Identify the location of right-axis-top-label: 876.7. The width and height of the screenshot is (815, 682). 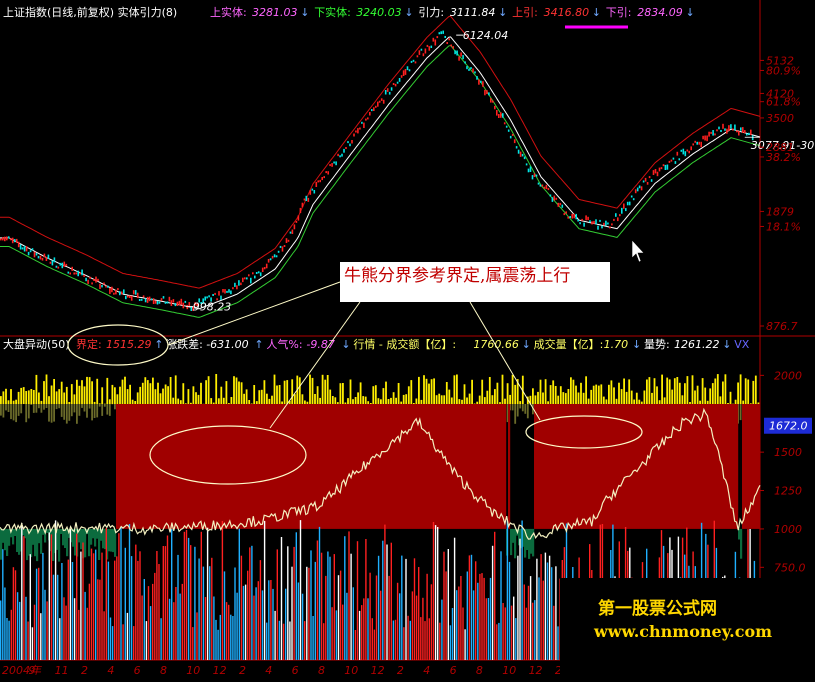
(782, 326).